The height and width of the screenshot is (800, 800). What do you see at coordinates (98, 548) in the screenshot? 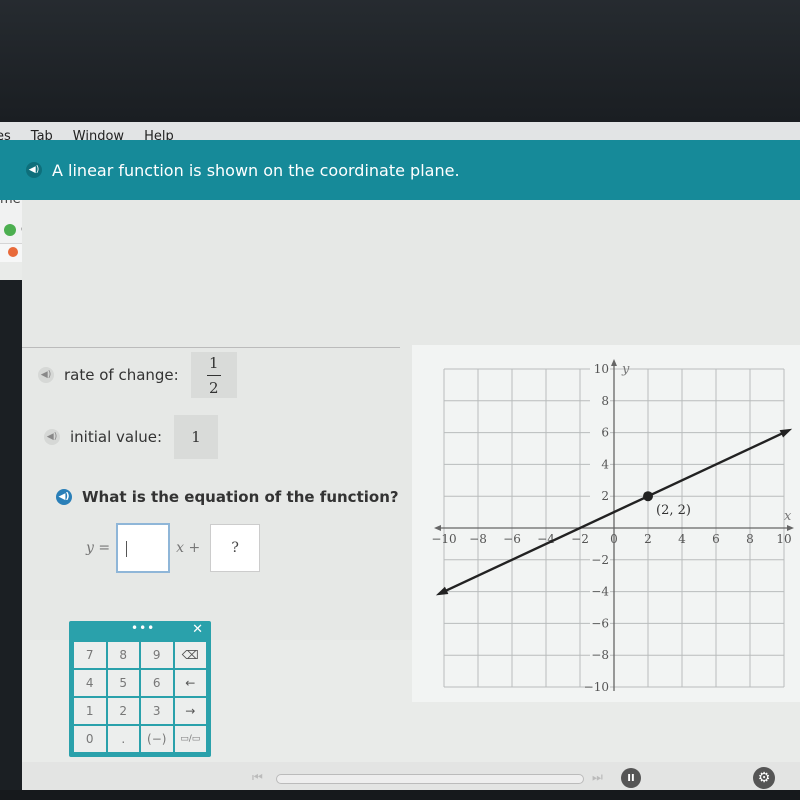
I see `equation-lhs: y =` at bounding box center [98, 548].